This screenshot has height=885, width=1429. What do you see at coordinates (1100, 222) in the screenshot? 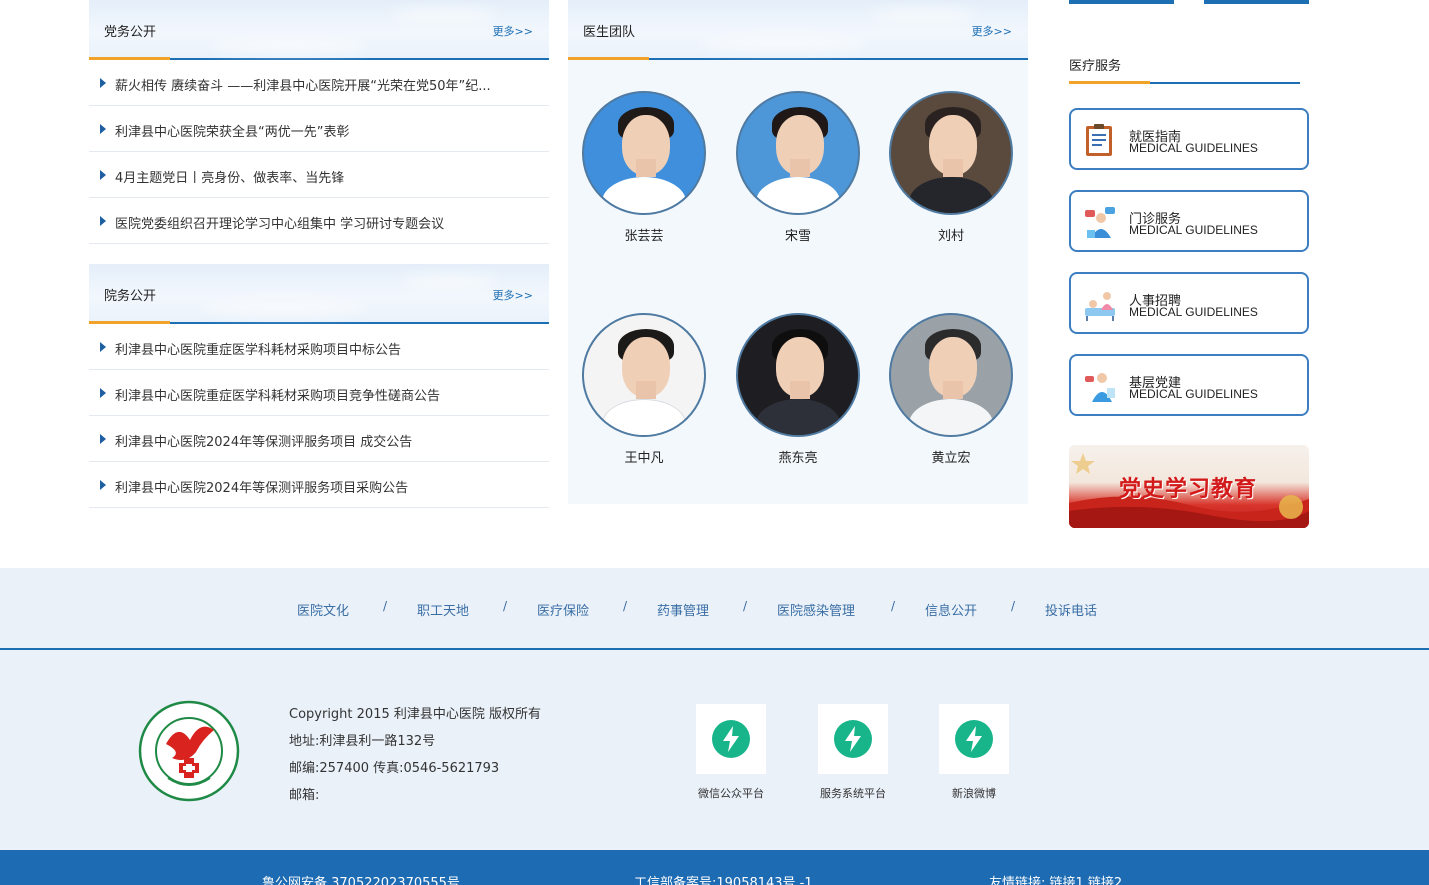
I see `outpatient-icon` at bounding box center [1100, 222].